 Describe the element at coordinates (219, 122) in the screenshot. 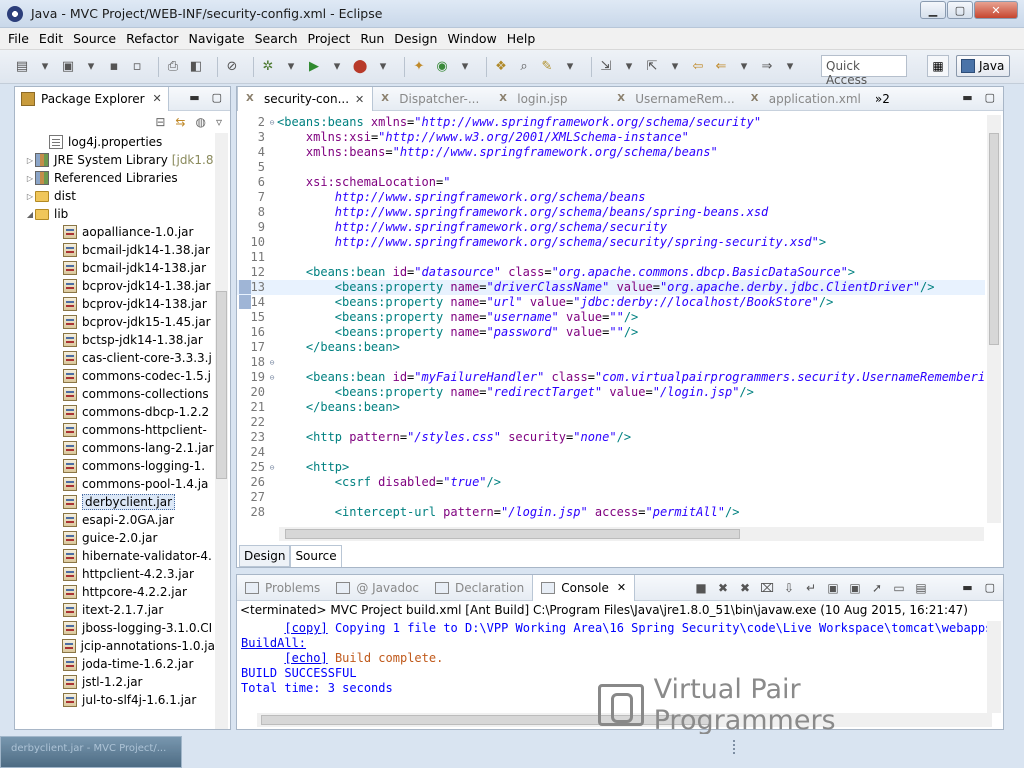

I see `view-menu-icon: ▿` at that location.